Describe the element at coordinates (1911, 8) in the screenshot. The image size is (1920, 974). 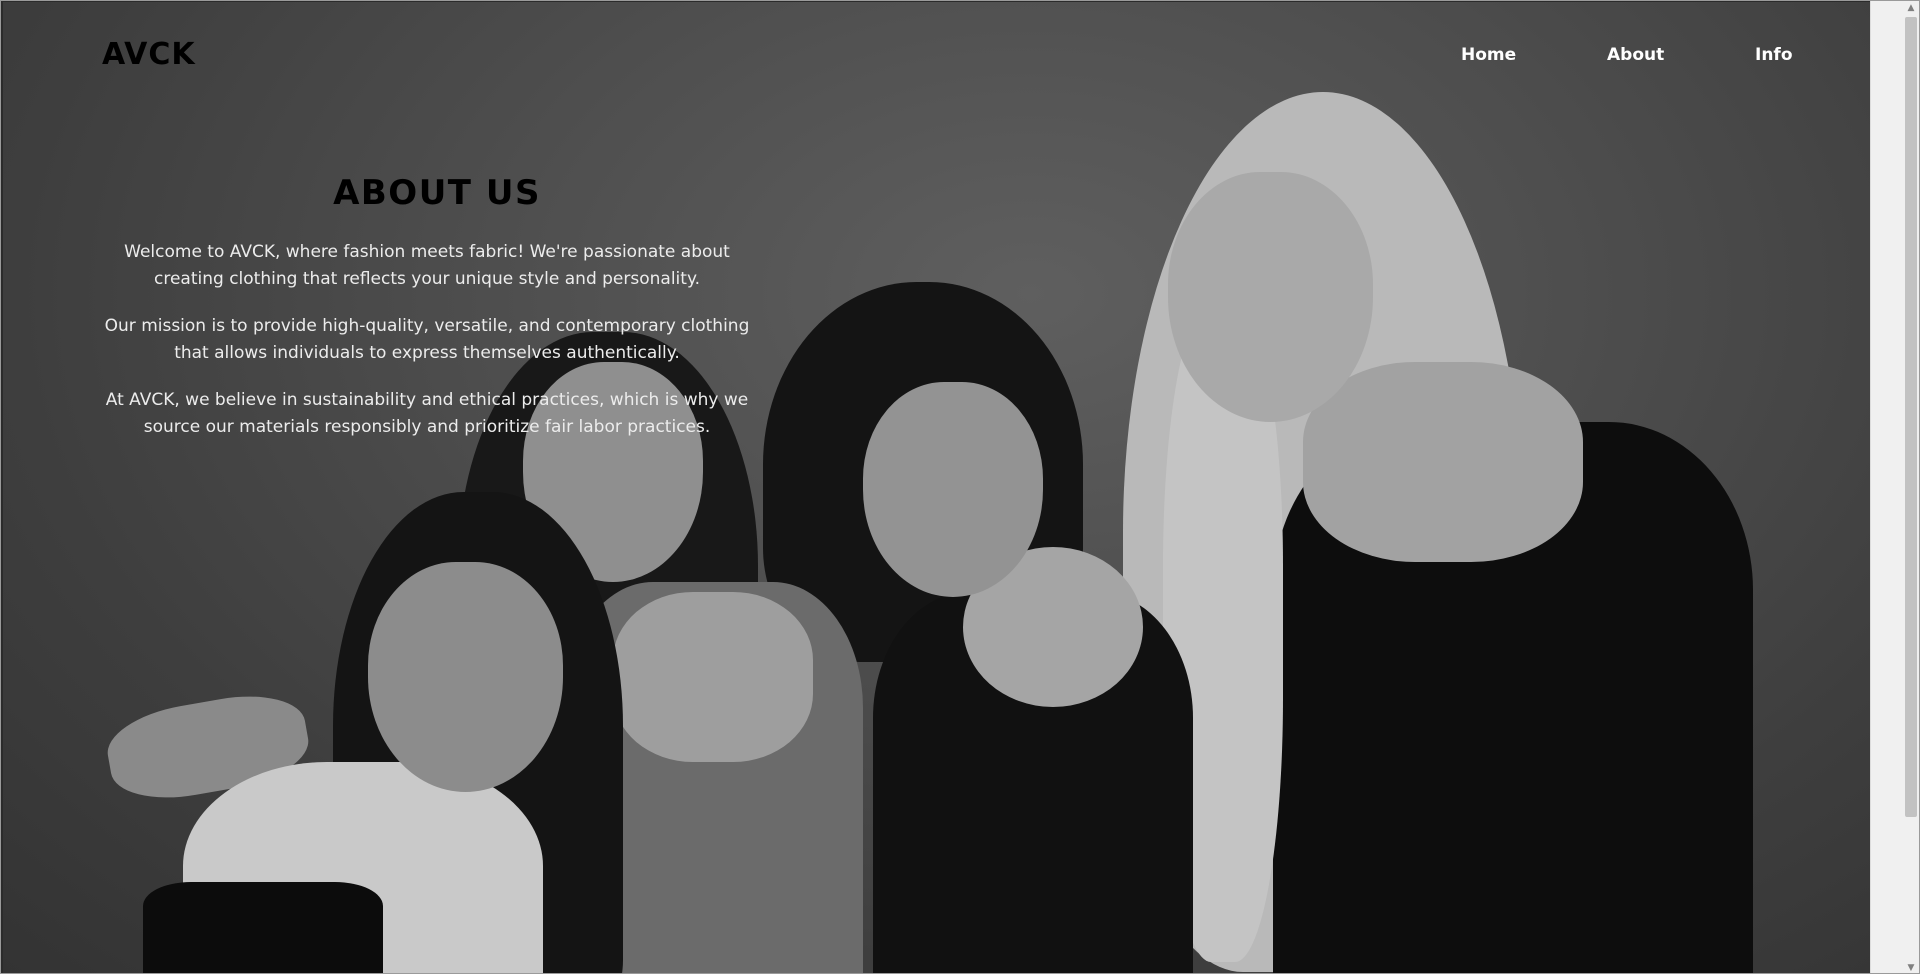
I see `scroll-up-arrow-icon: ▲` at that location.